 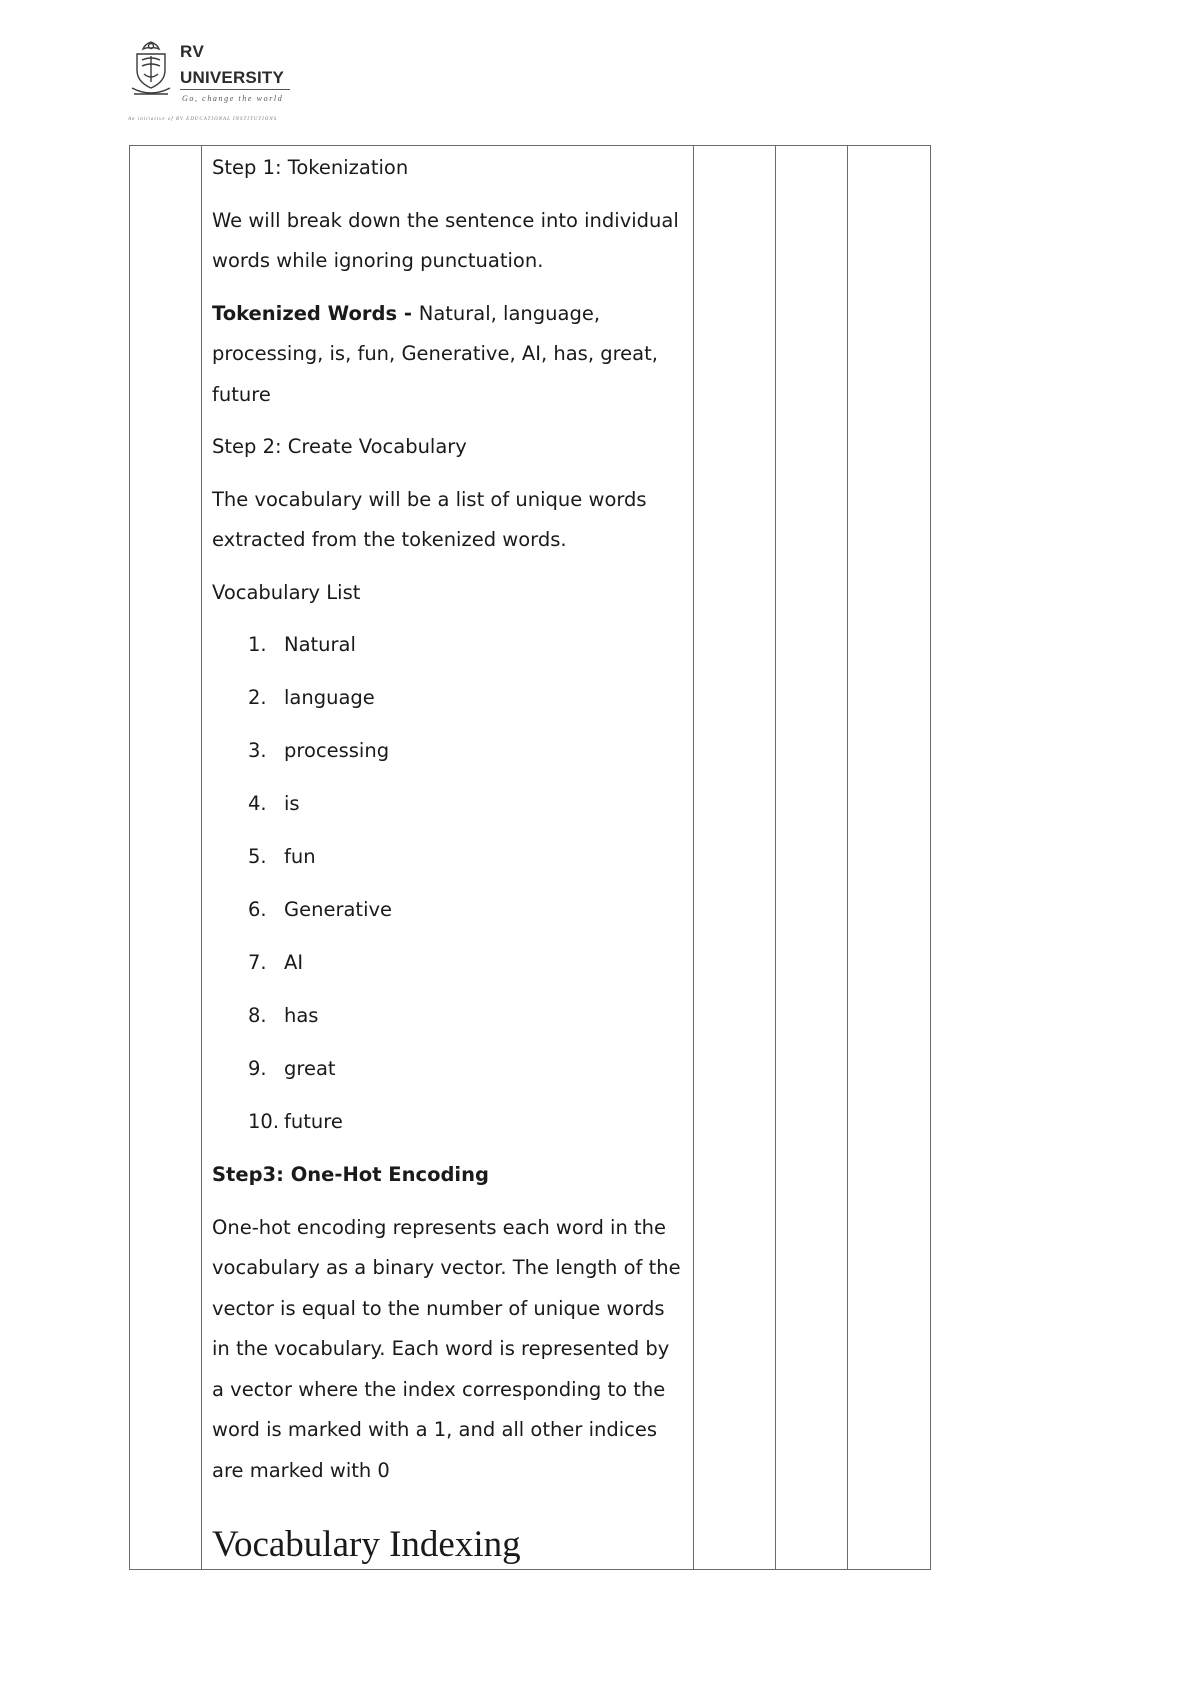 What do you see at coordinates (257, 750) in the screenshot?
I see `list-item-number: 3.` at bounding box center [257, 750].